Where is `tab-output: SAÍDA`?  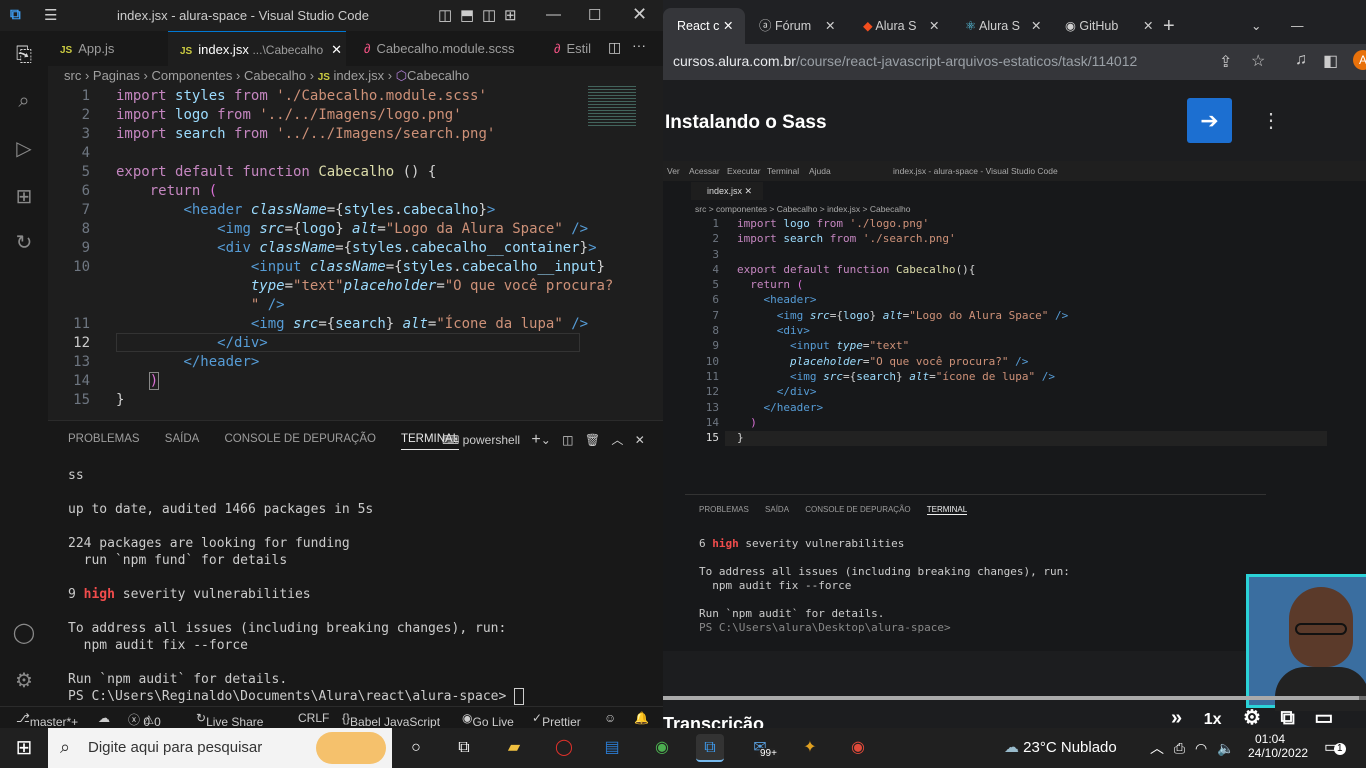 tab-output: SAÍDA is located at coordinates (182, 439).